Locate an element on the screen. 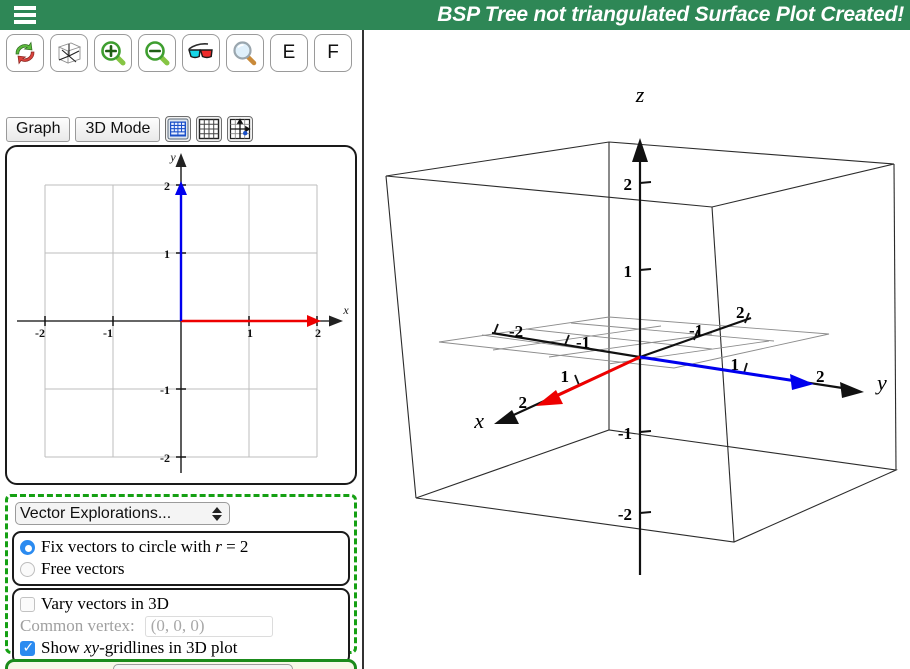 This screenshot has height=669, width=910. keypad-icon is located at coordinates (178, 129).